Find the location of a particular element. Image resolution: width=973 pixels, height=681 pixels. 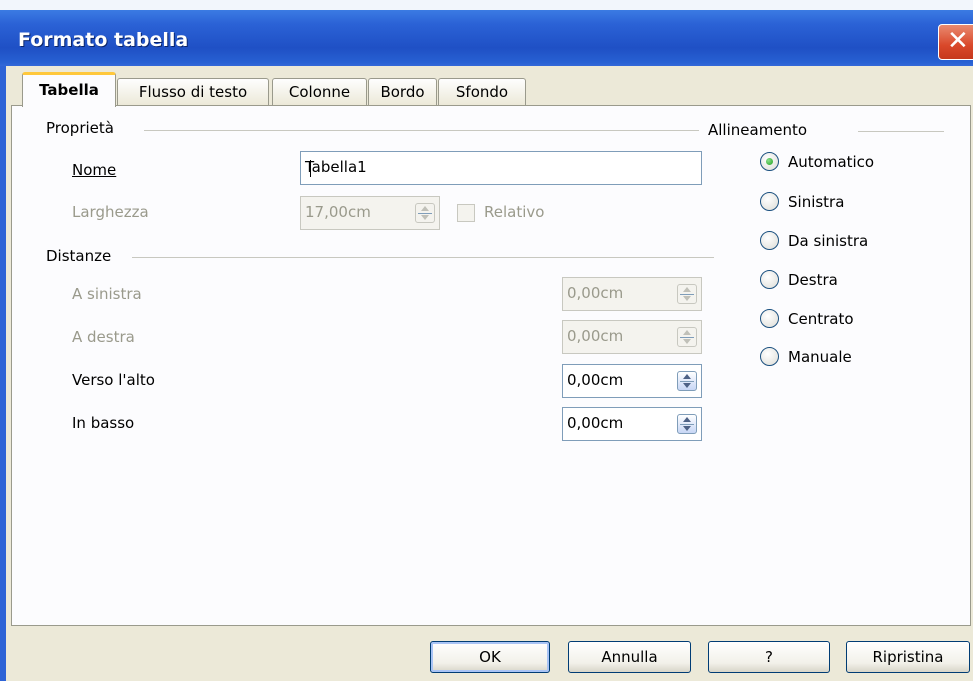

width-spinbox: 17,00cm is located at coordinates (370, 213).